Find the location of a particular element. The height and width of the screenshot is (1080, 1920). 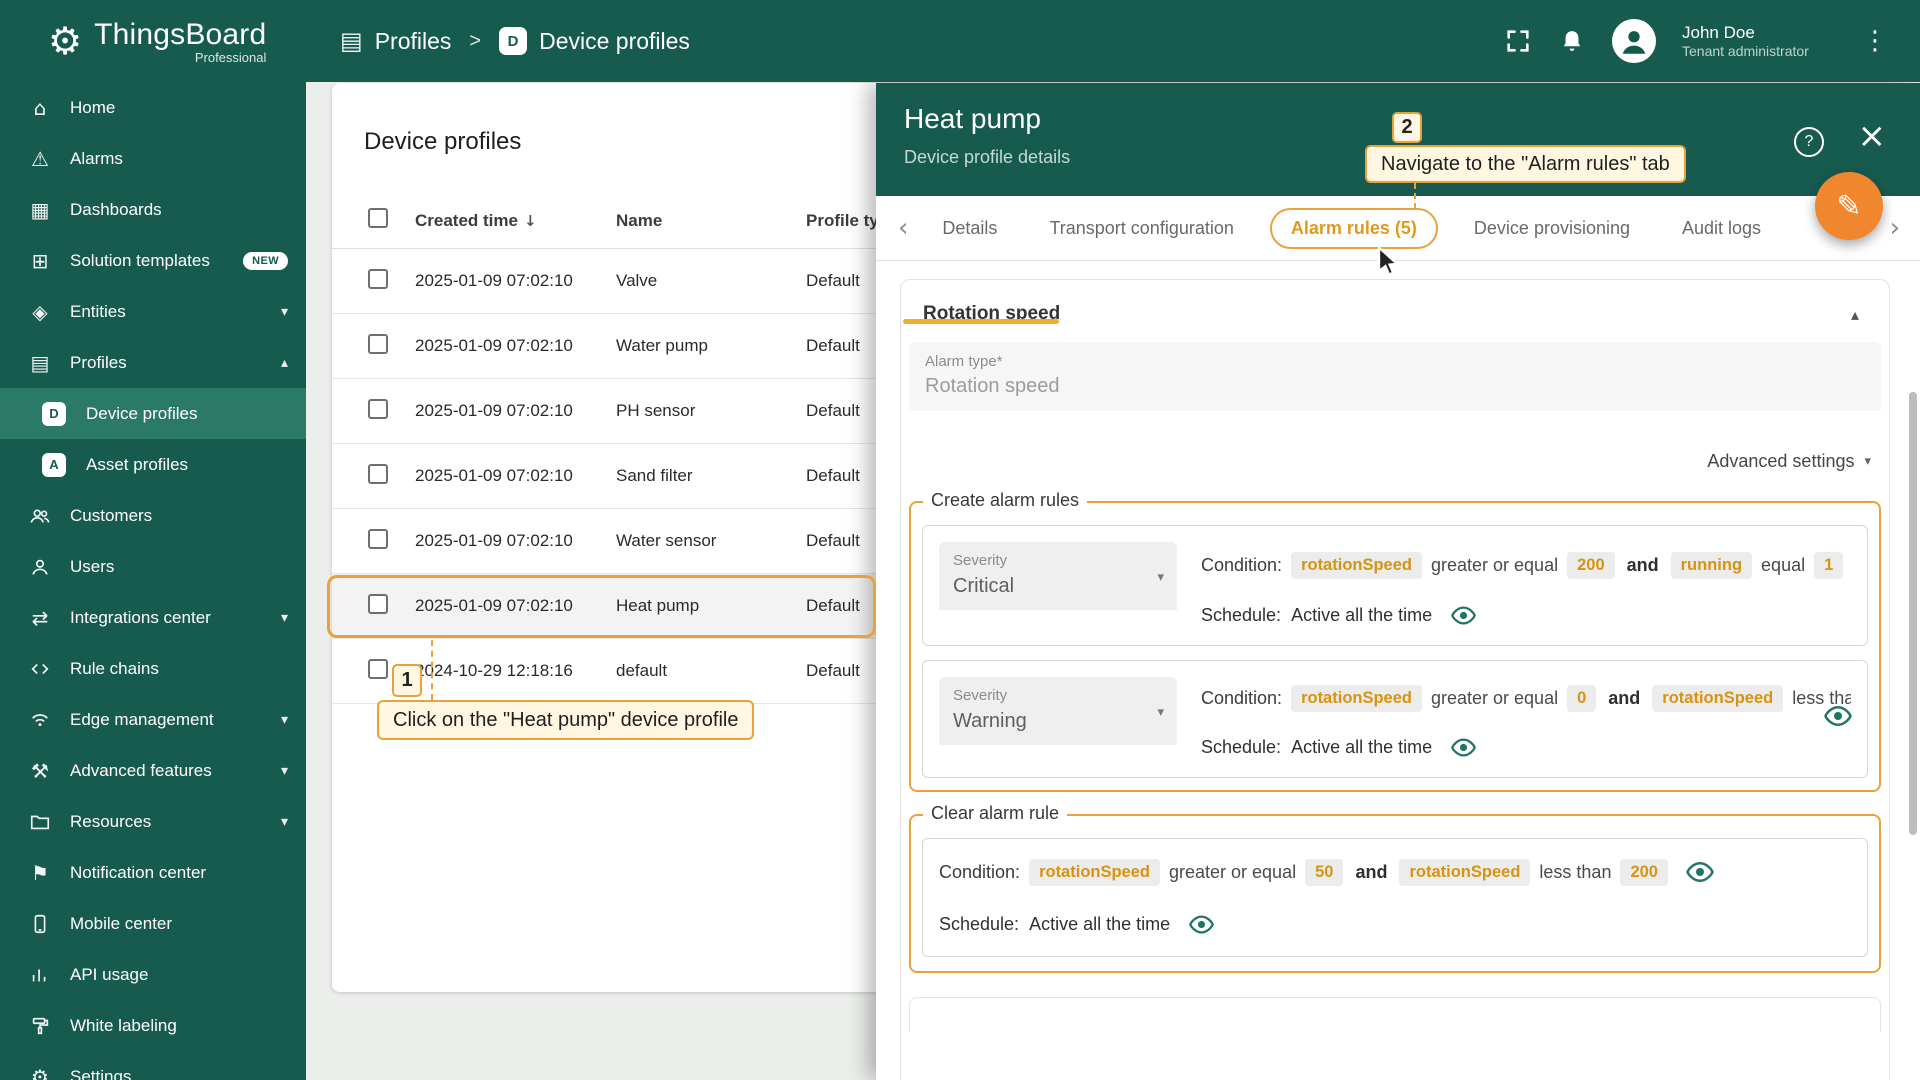

column-created-time: Created time ↓ is located at coordinates (515, 221).